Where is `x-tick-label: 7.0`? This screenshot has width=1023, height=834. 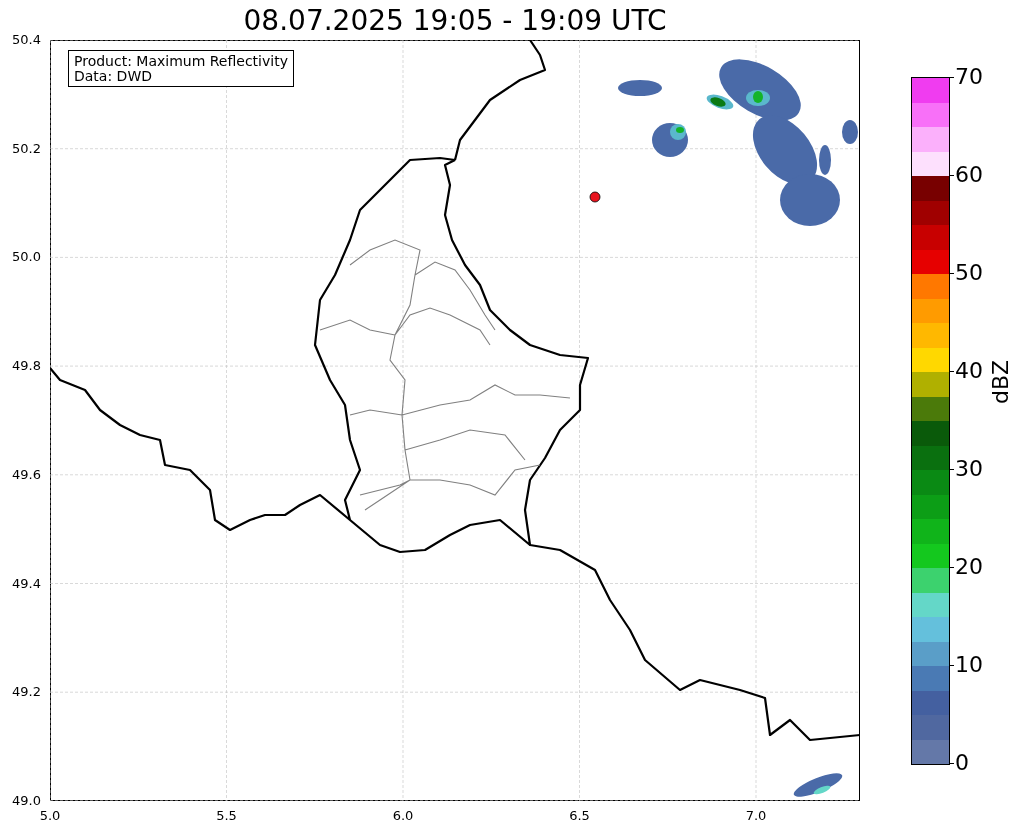
x-tick-label: 7.0 is located at coordinates (756, 816).